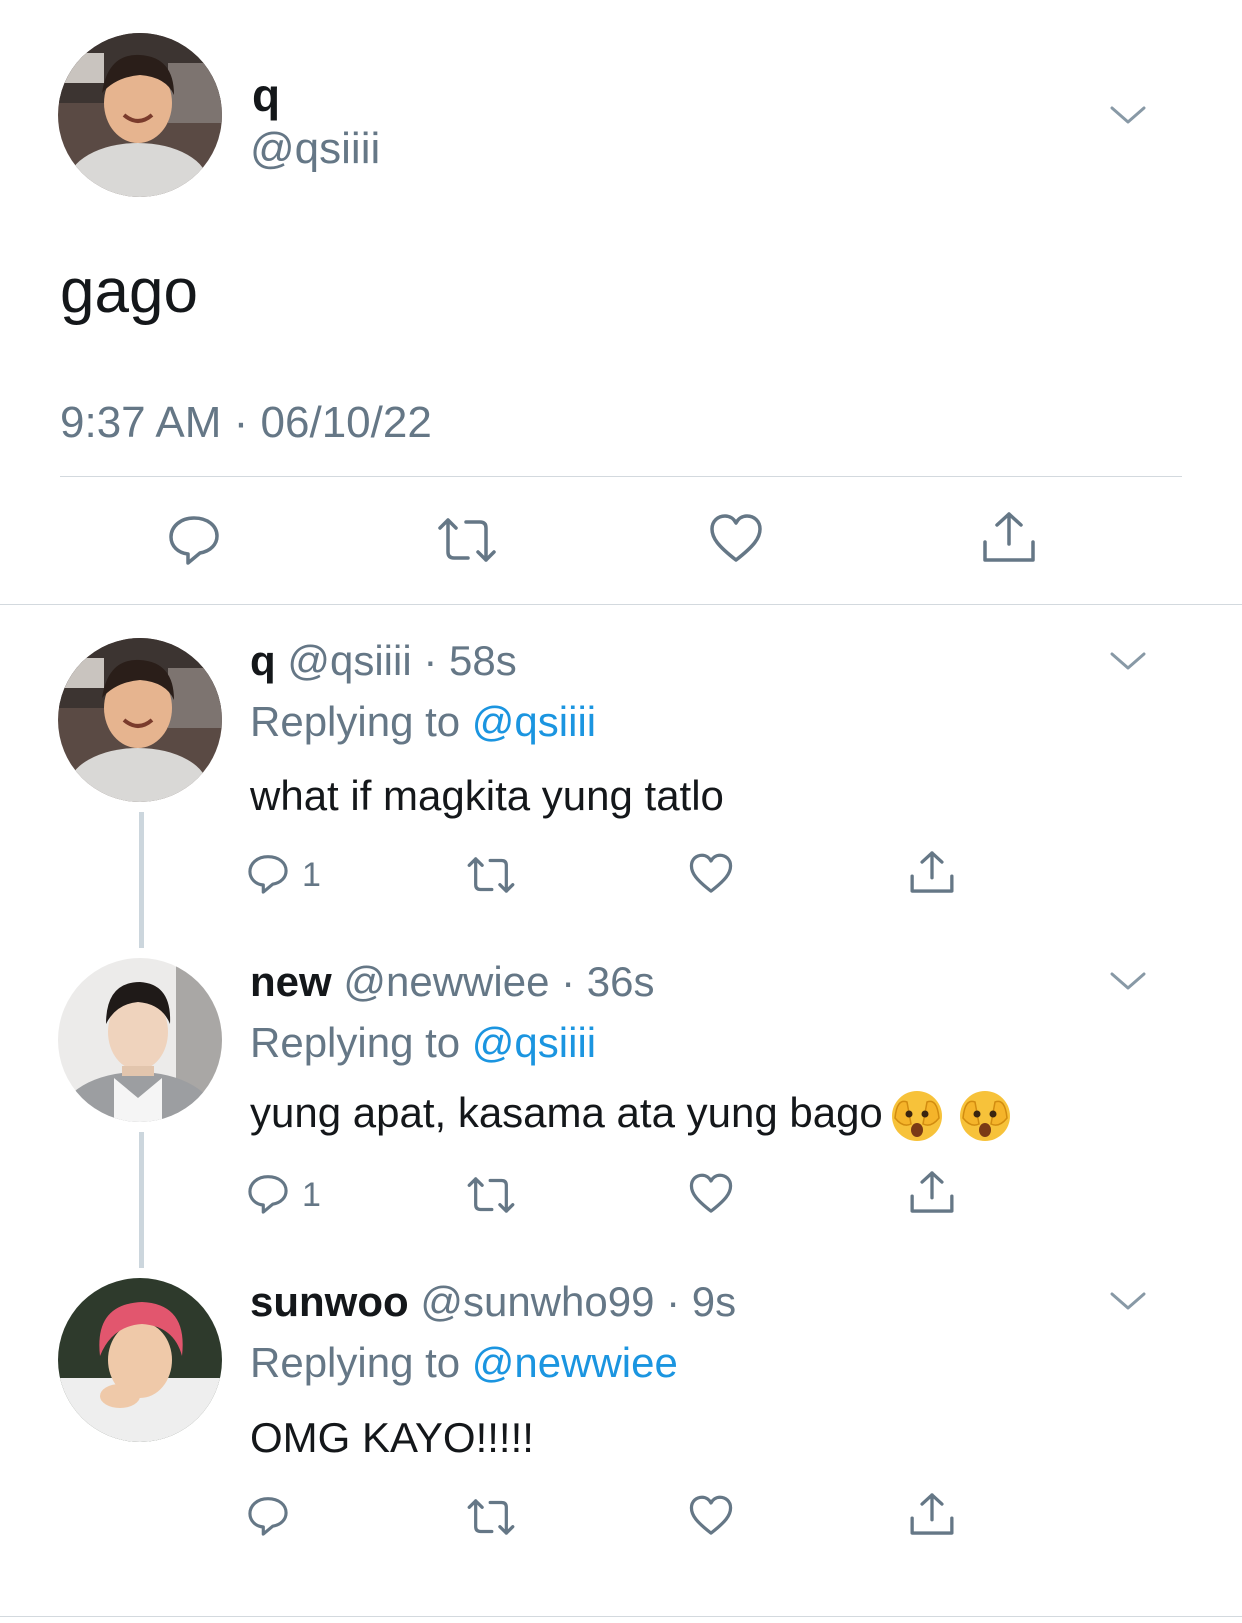 This screenshot has width=1242, height=1623. What do you see at coordinates (349, 660) in the screenshot?
I see `reply-author-handle: @qsiiii` at bounding box center [349, 660].